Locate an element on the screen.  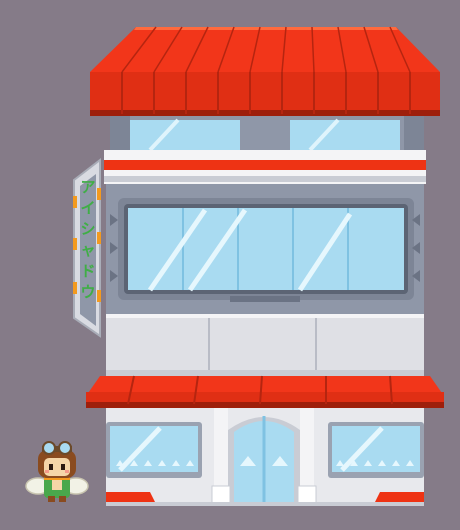
ground-floor is located at coordinates (265, 457).